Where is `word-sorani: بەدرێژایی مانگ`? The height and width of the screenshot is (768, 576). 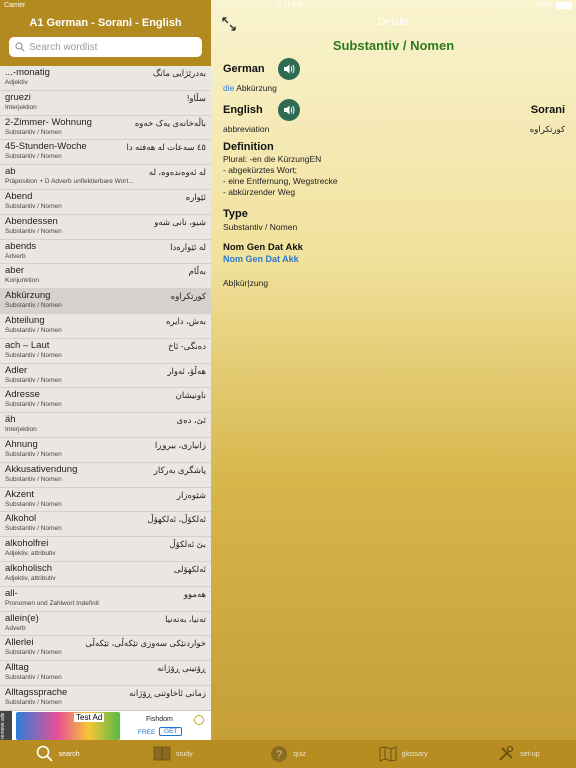 word-sorani: بەدرێژایی مانگ is located at coordinates (179, 73).